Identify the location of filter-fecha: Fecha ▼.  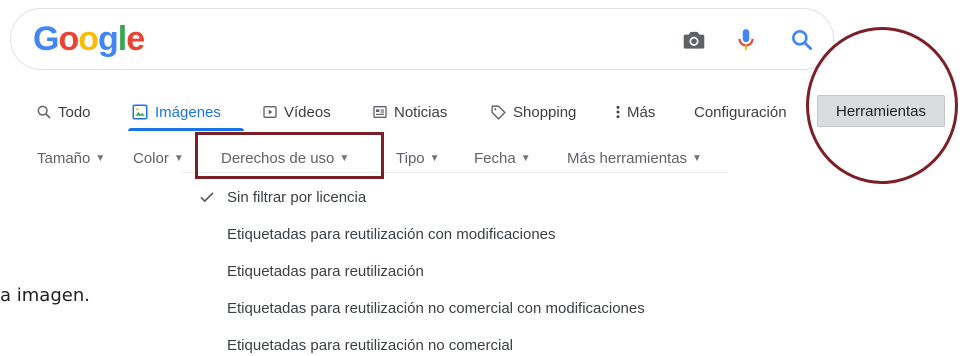
(502, 158).